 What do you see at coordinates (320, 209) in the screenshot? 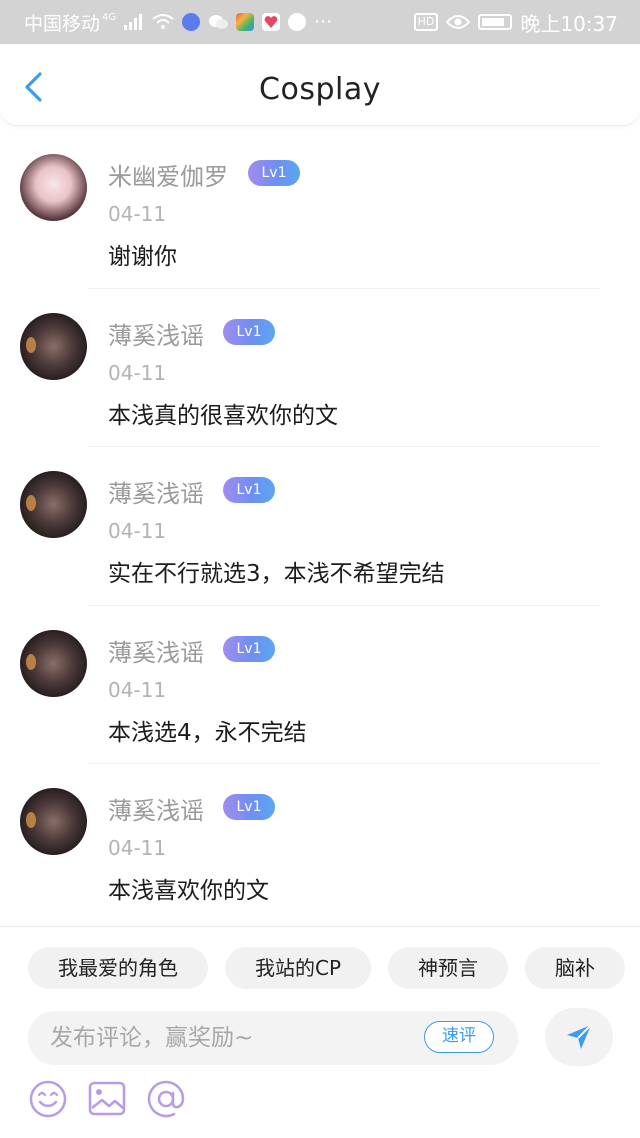
I see `comment-item: 米幽爱伽罗 Lv1 04-11 谢谢你` at bounding box center [320, 209].